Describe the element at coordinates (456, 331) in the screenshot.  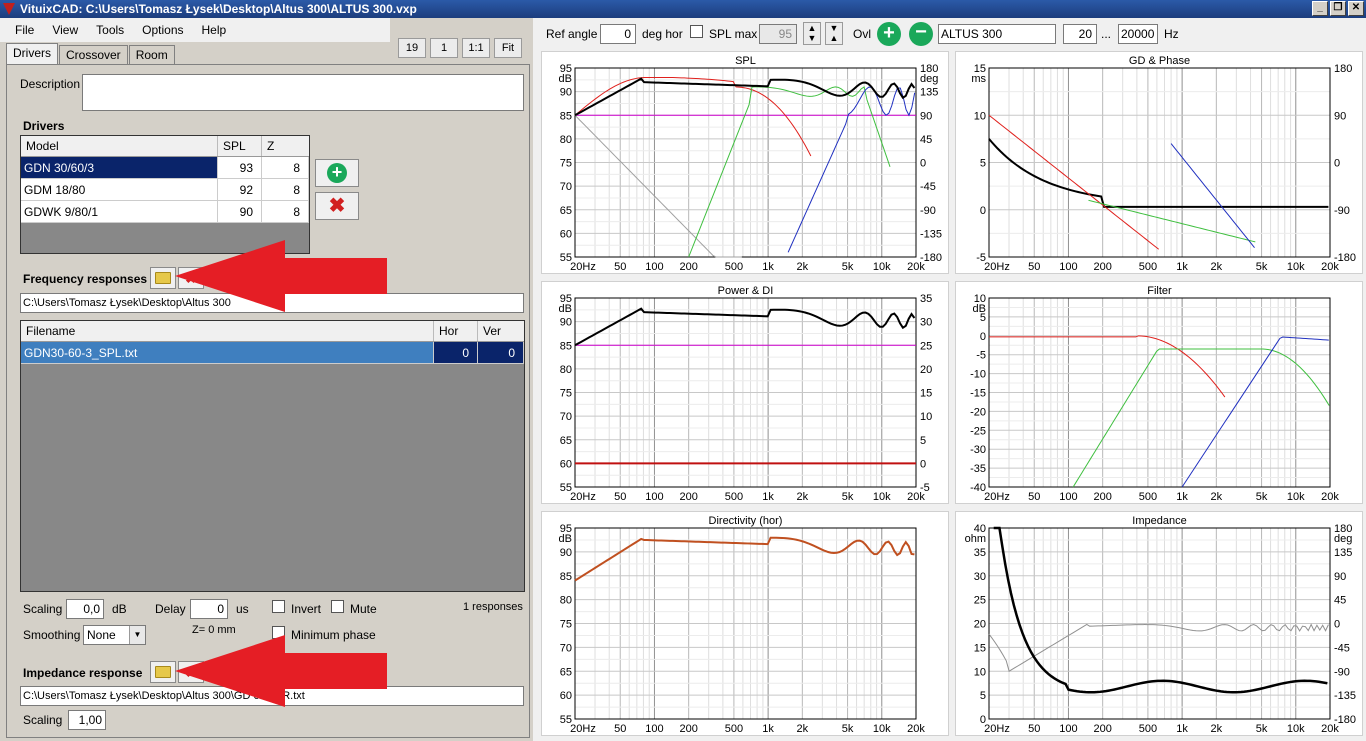
I see `col-hor: Hor` at that location.